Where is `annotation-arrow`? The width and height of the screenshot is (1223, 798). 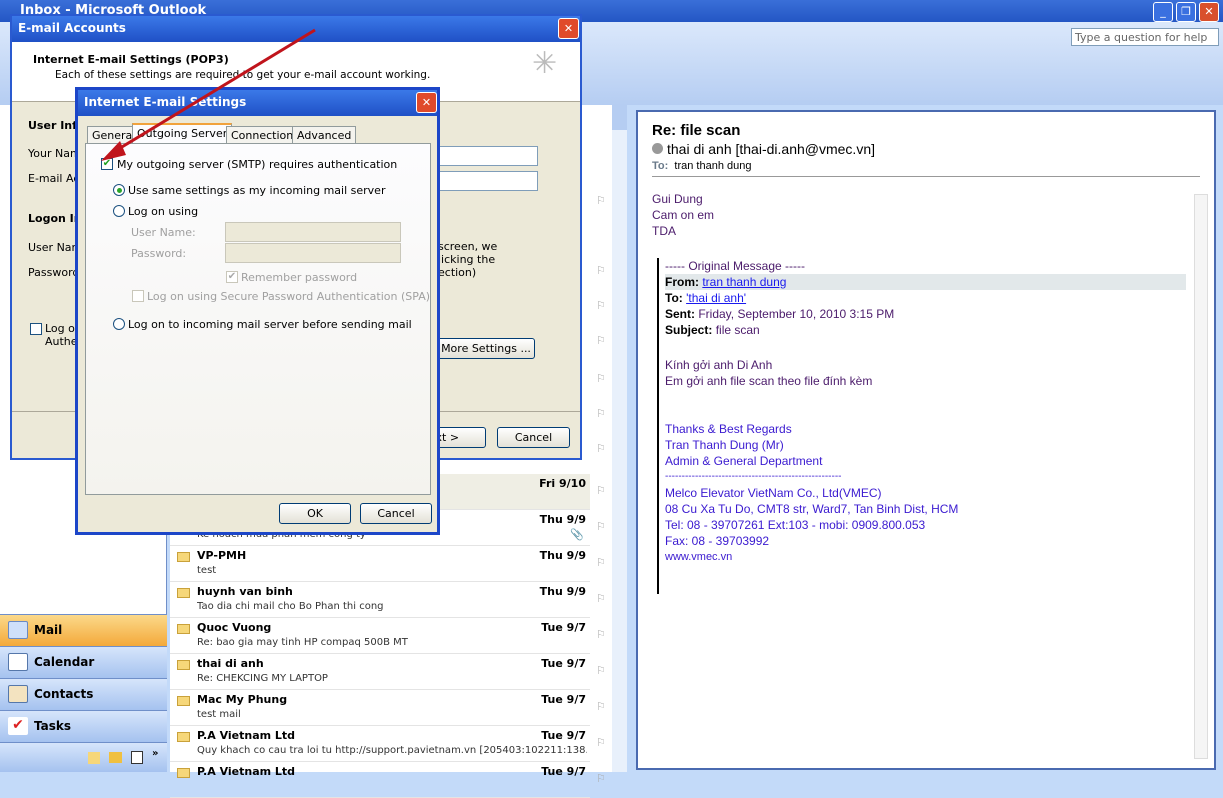 annotation-arrow is located at coordinates (208, 94).